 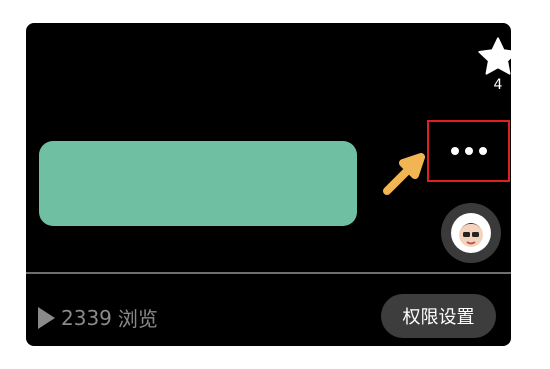 What do you see at coordinates (86, 317) in the screenshot?
I see `views-count: 2339` at bounding box center [86, 317].